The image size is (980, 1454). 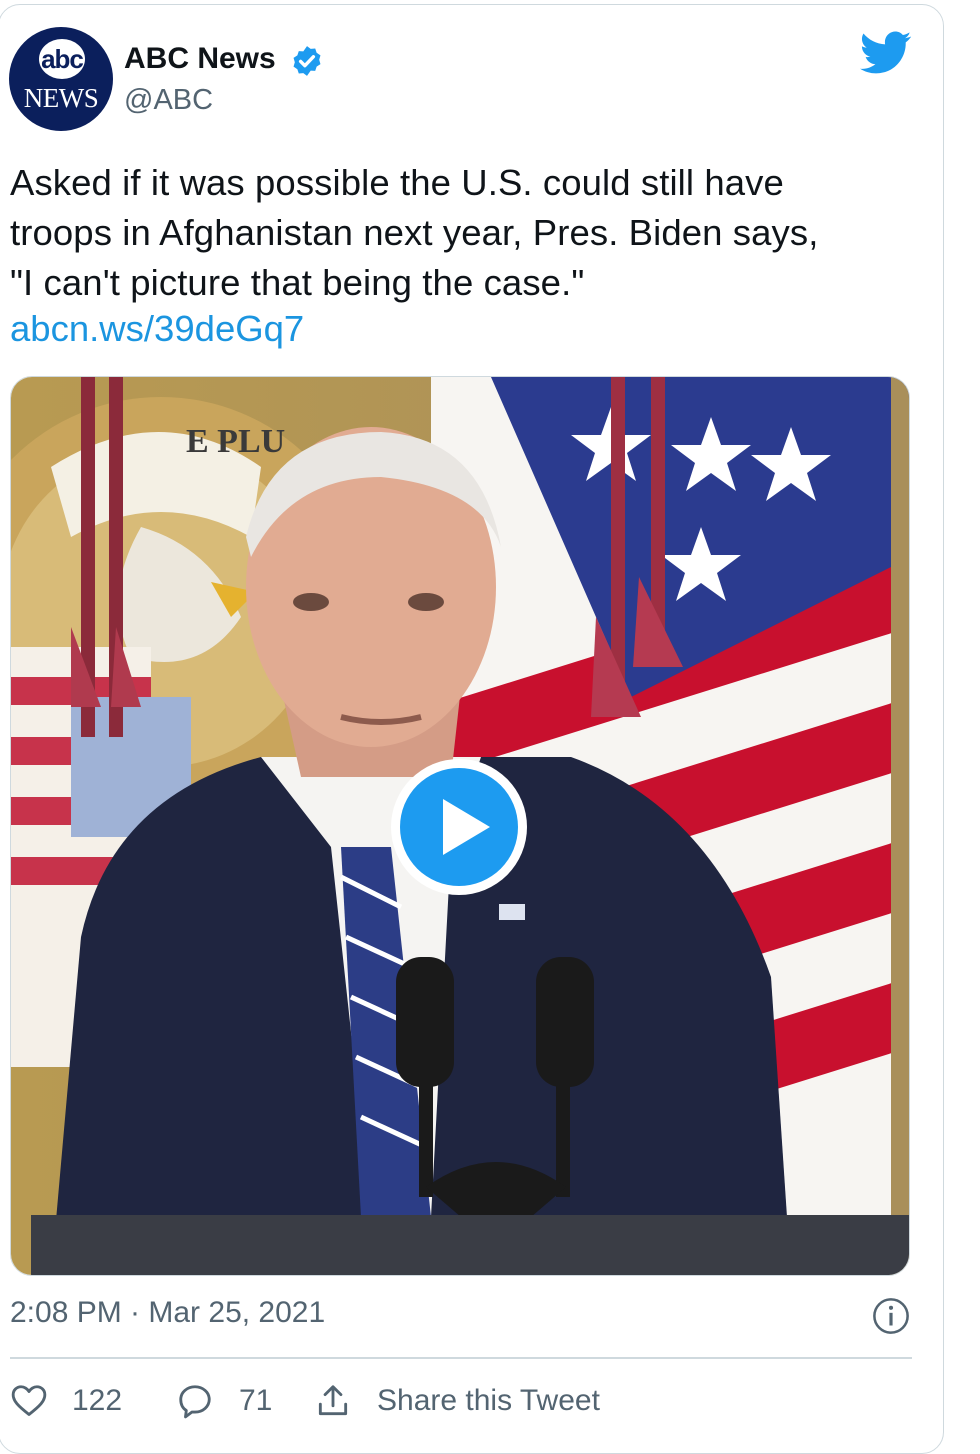 I want to click on abc-news-avatar: abc NEWS, so click(x=61, y=79).